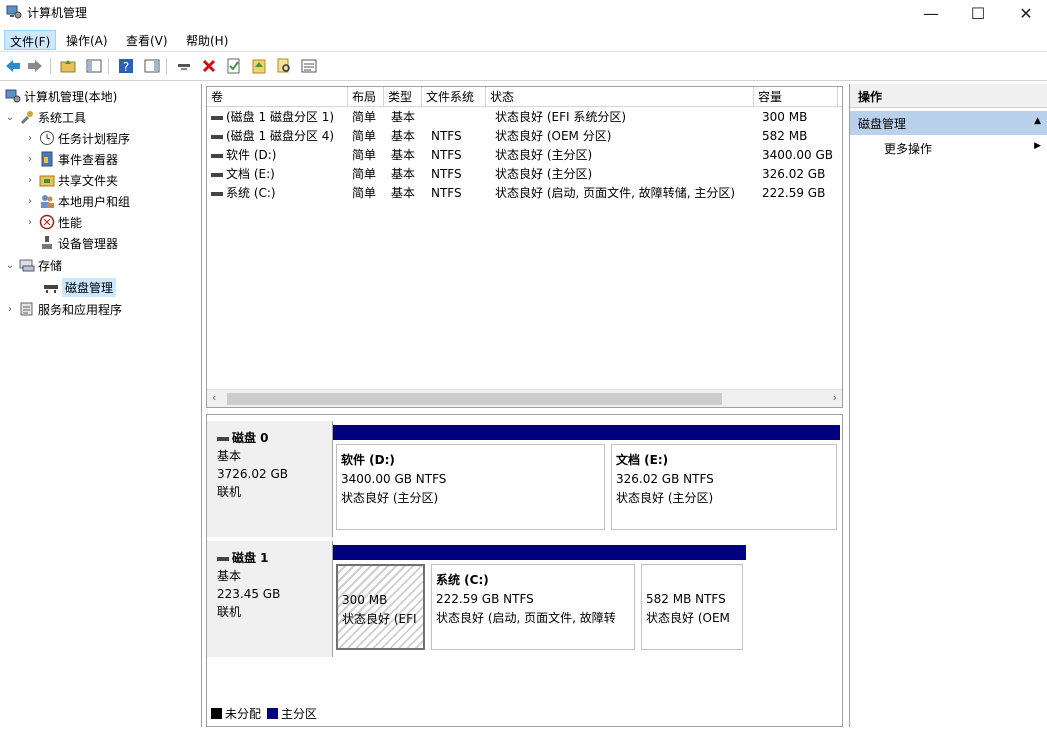 The image size is (1047, 732). What do you see at coordinates (35, 66) in the screenshot?
I see `forward-icon` at bounding box center [35, 66].